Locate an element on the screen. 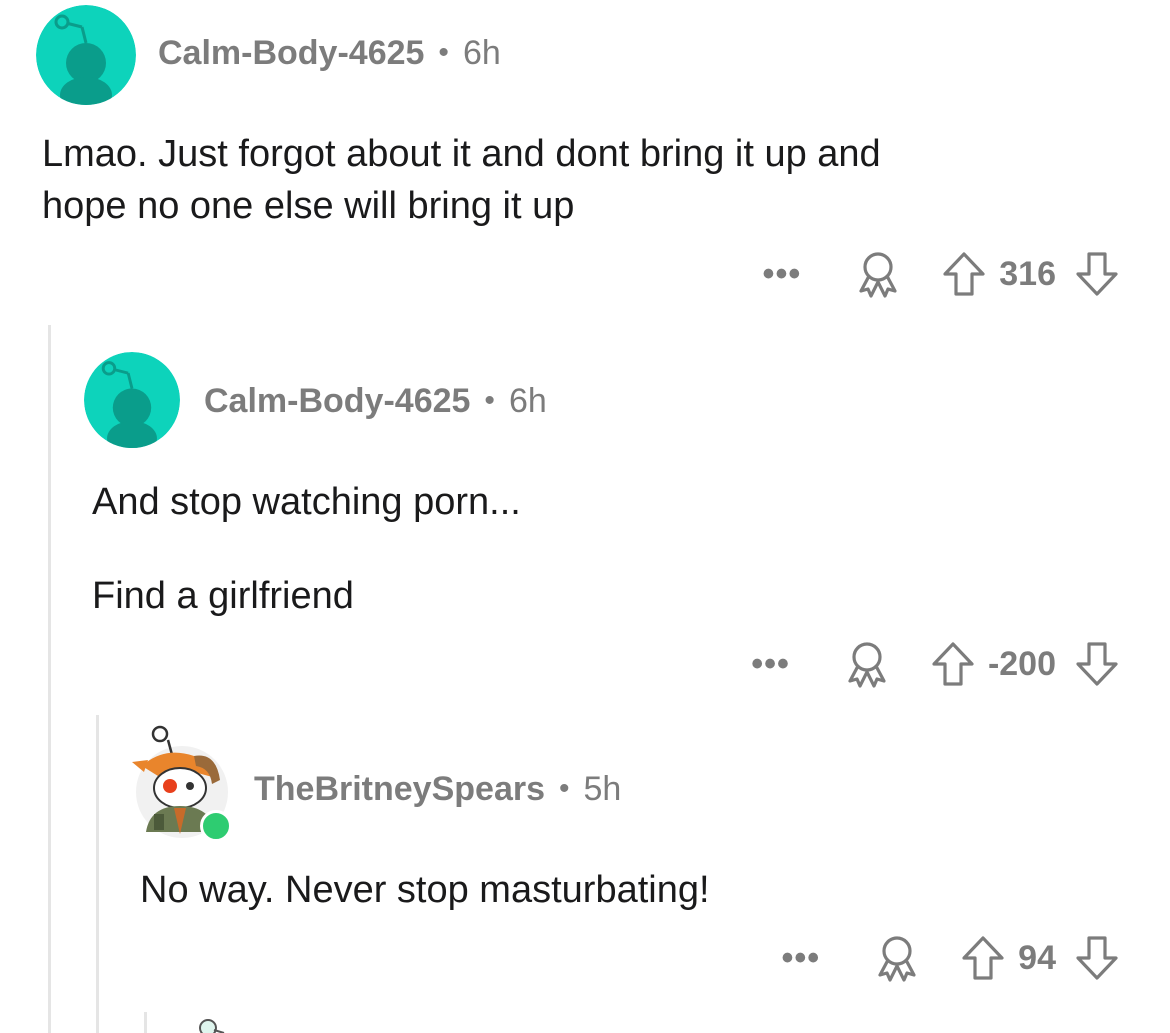  comment-actions: ••• -200 is located at coordinates (935, 664).